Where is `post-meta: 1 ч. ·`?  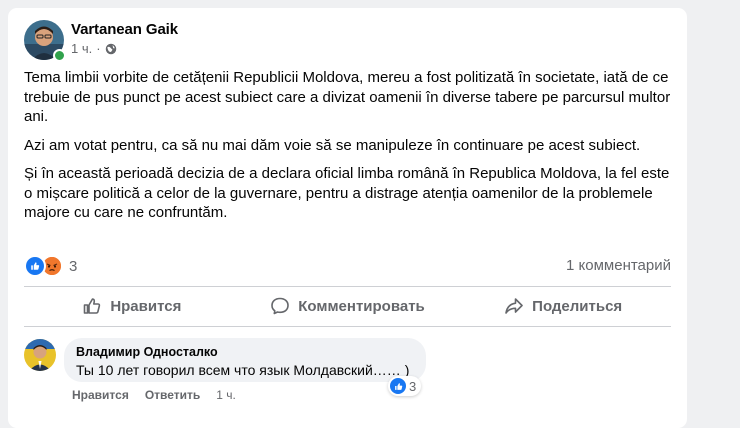 post-meta: 1 ч. · is located at coordinates (94, 48).